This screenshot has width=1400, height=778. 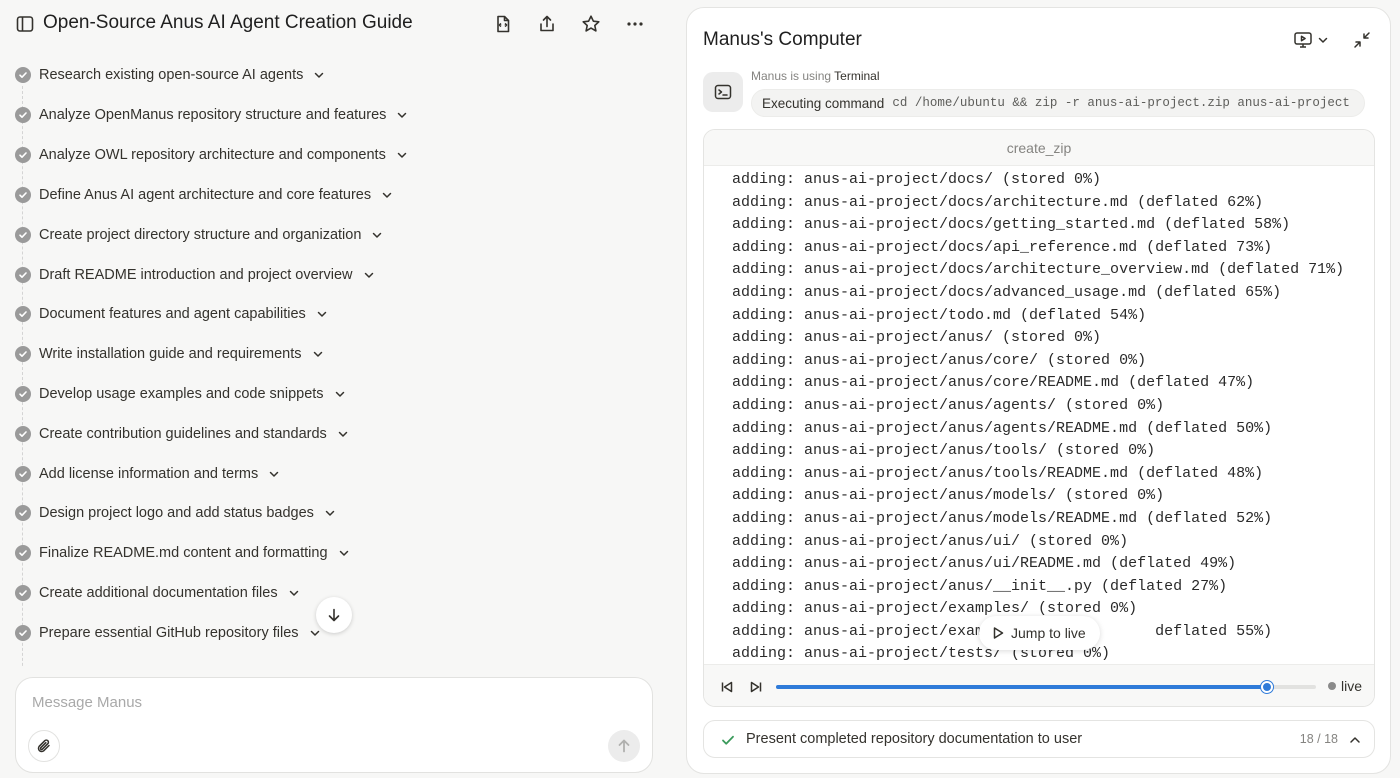 I want to click on live-indicator: live, so click(x=1345, y=686).